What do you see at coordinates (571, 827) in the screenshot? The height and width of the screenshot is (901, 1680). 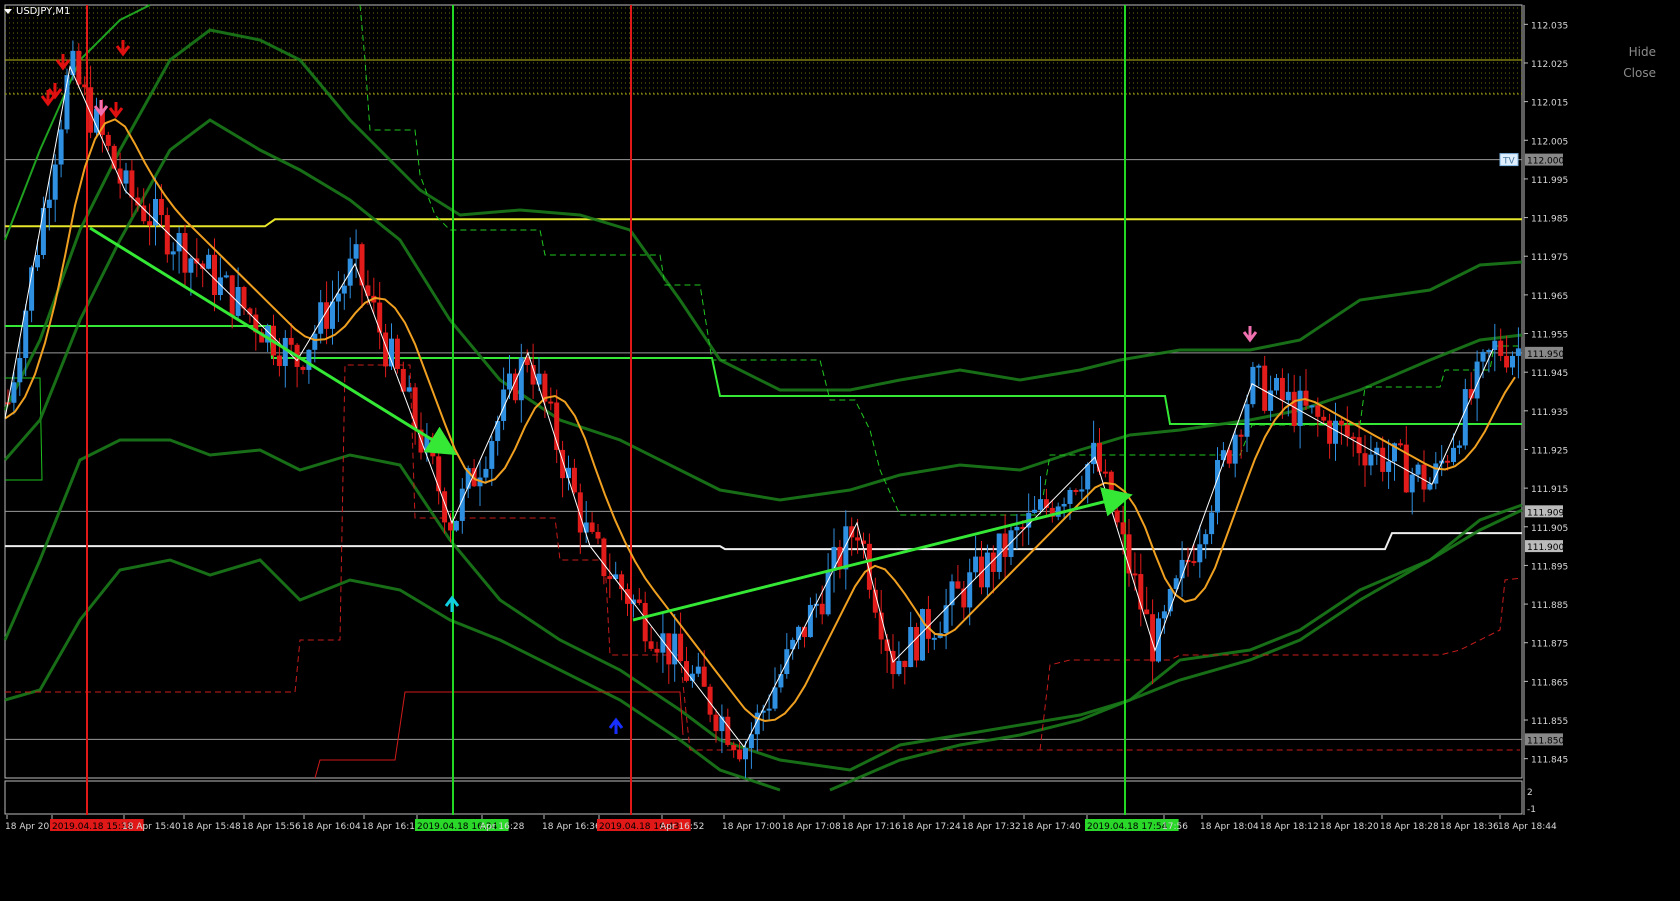 I see `time-tick-label: 18 Apr 16:36` at bounding box center [571, 827].